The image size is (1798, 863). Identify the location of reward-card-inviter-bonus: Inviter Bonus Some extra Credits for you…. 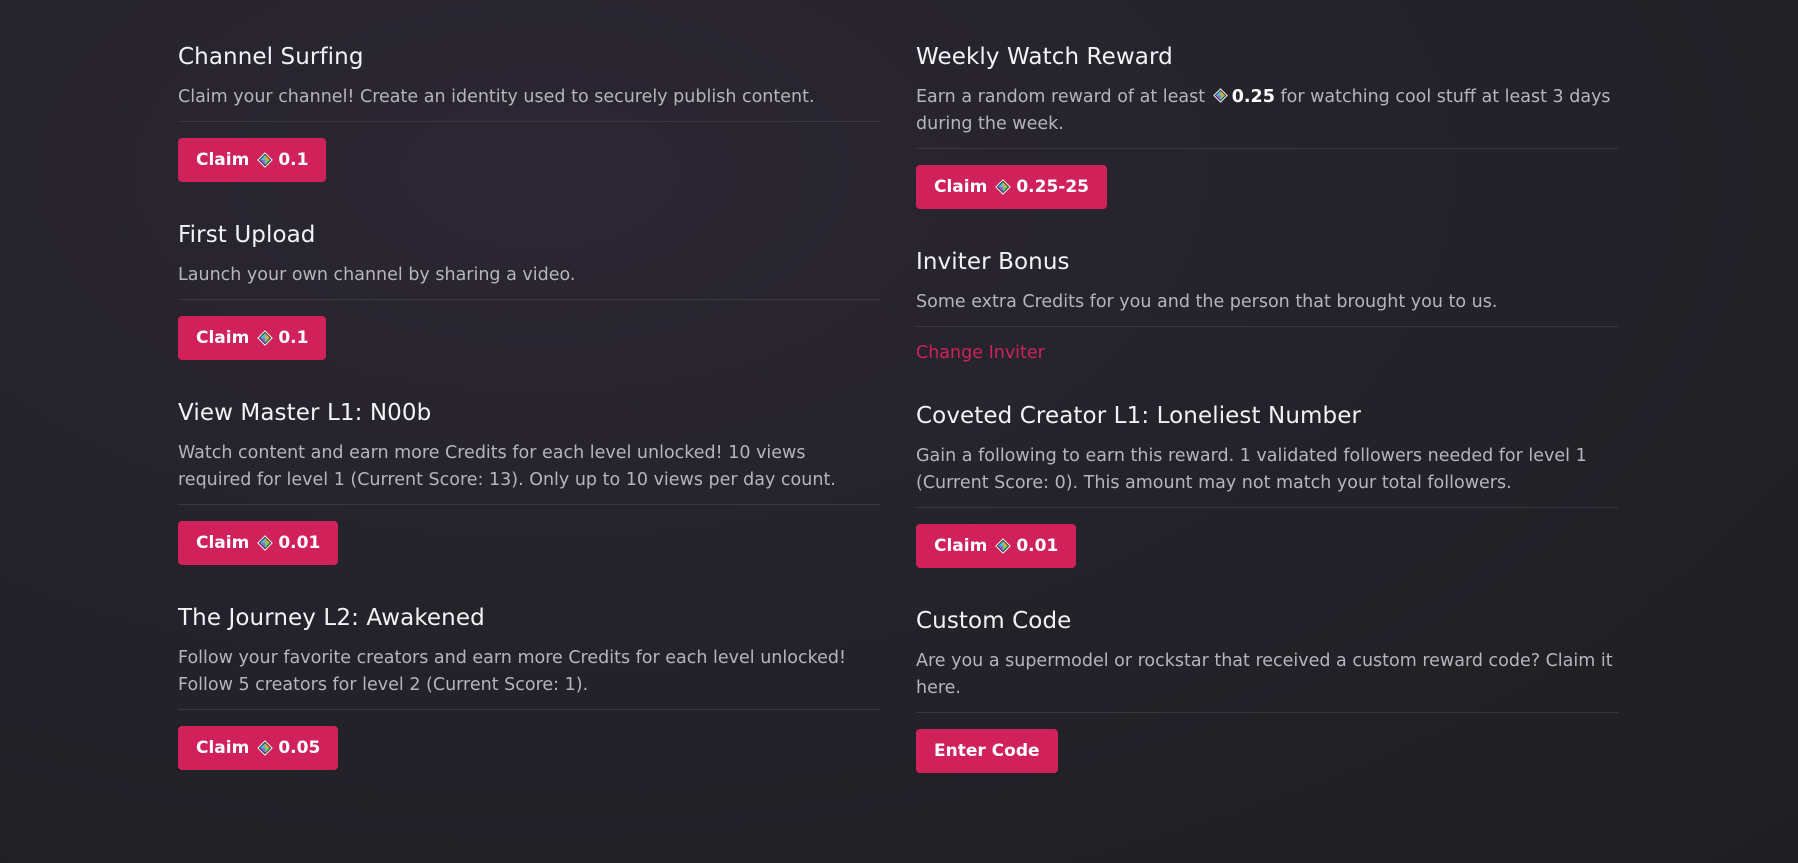
(1267, 306).